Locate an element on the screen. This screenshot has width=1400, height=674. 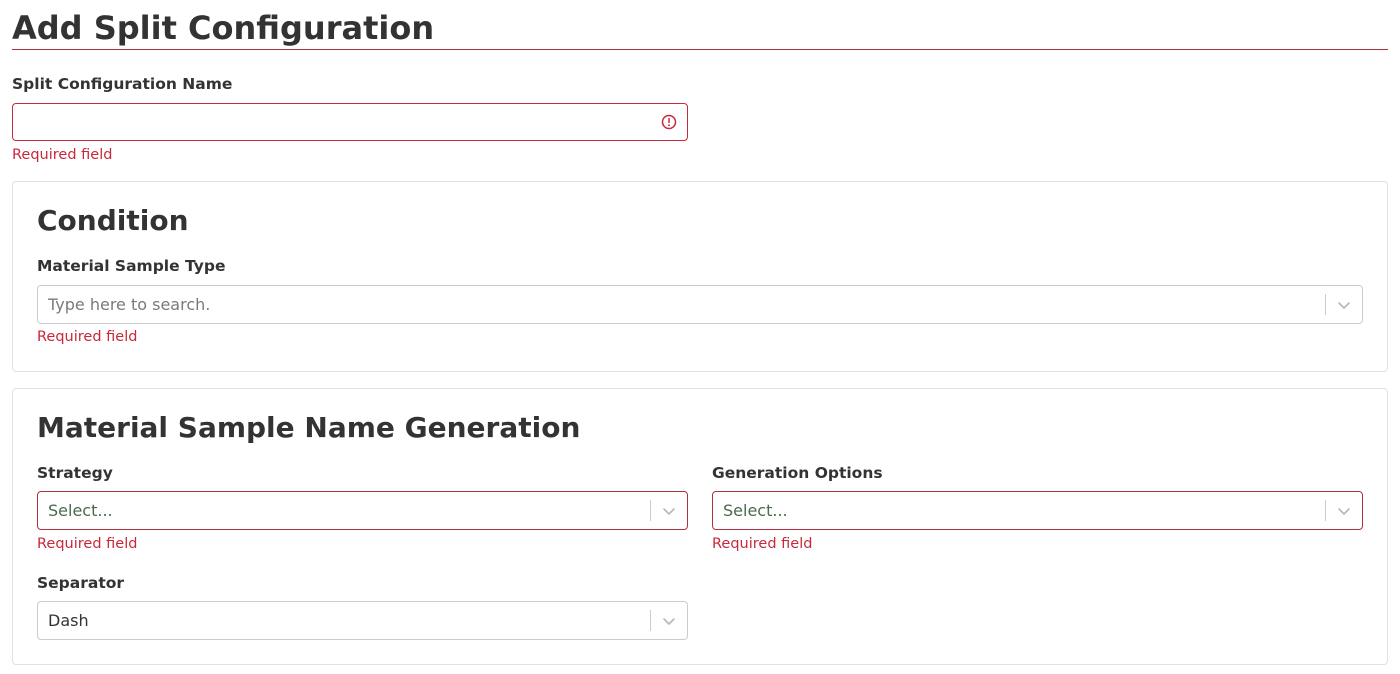
separator-label: Separator is located at coordinates (81, 583).